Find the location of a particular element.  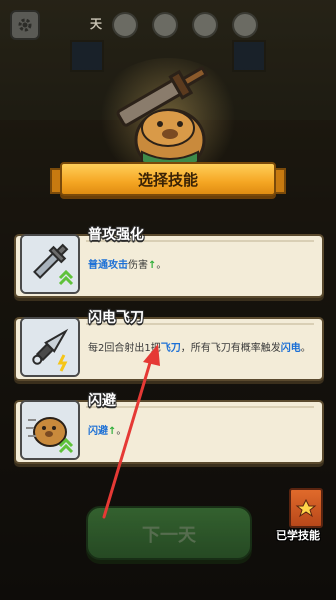

highlight-text: 闪电 is located at coordinates (290, 348).